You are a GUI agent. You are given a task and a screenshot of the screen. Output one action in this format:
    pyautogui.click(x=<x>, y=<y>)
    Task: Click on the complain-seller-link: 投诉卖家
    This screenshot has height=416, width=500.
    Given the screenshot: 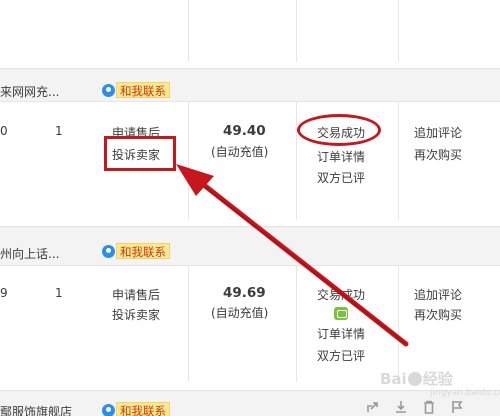 What is the action you would take?
    pyautogui.click(x=136, y=314)
    